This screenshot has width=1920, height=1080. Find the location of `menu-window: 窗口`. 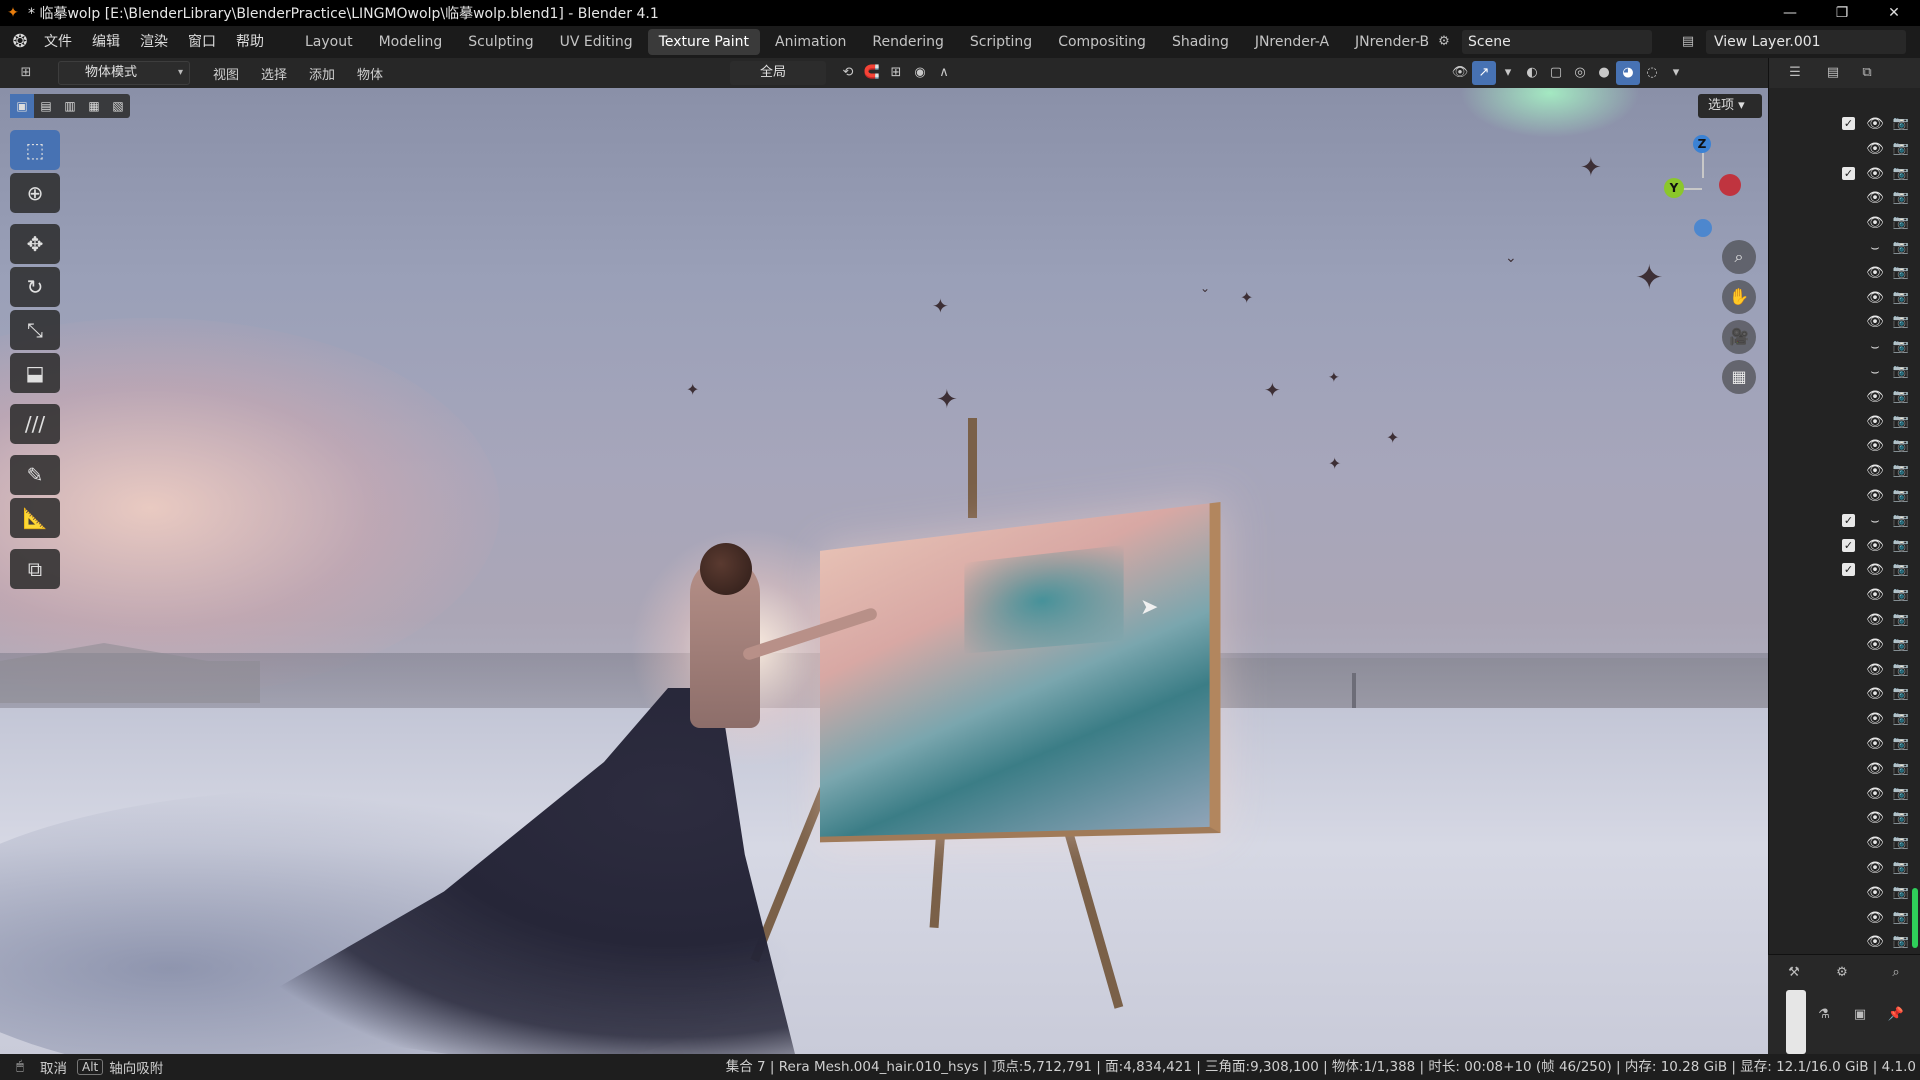

menu-window: 窗口 is located at coordinates (202, 42).